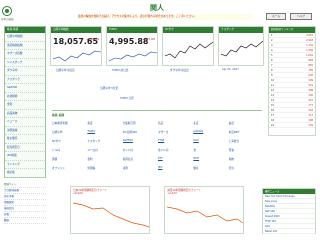 The height and width of the screenshot is (240, 320). What do you see at coordinates (272, 60) in the screenshot?
I see `rank-number: 6` at bounding box center [272, 60].